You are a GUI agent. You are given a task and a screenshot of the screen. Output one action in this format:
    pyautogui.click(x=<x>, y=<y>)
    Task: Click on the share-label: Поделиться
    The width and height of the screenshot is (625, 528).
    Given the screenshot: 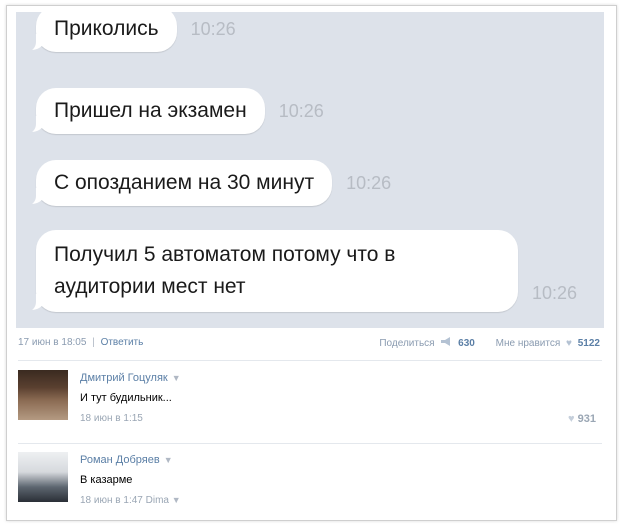 What is the action you would take?
    pyautogui.click(x=407, y=343)
    